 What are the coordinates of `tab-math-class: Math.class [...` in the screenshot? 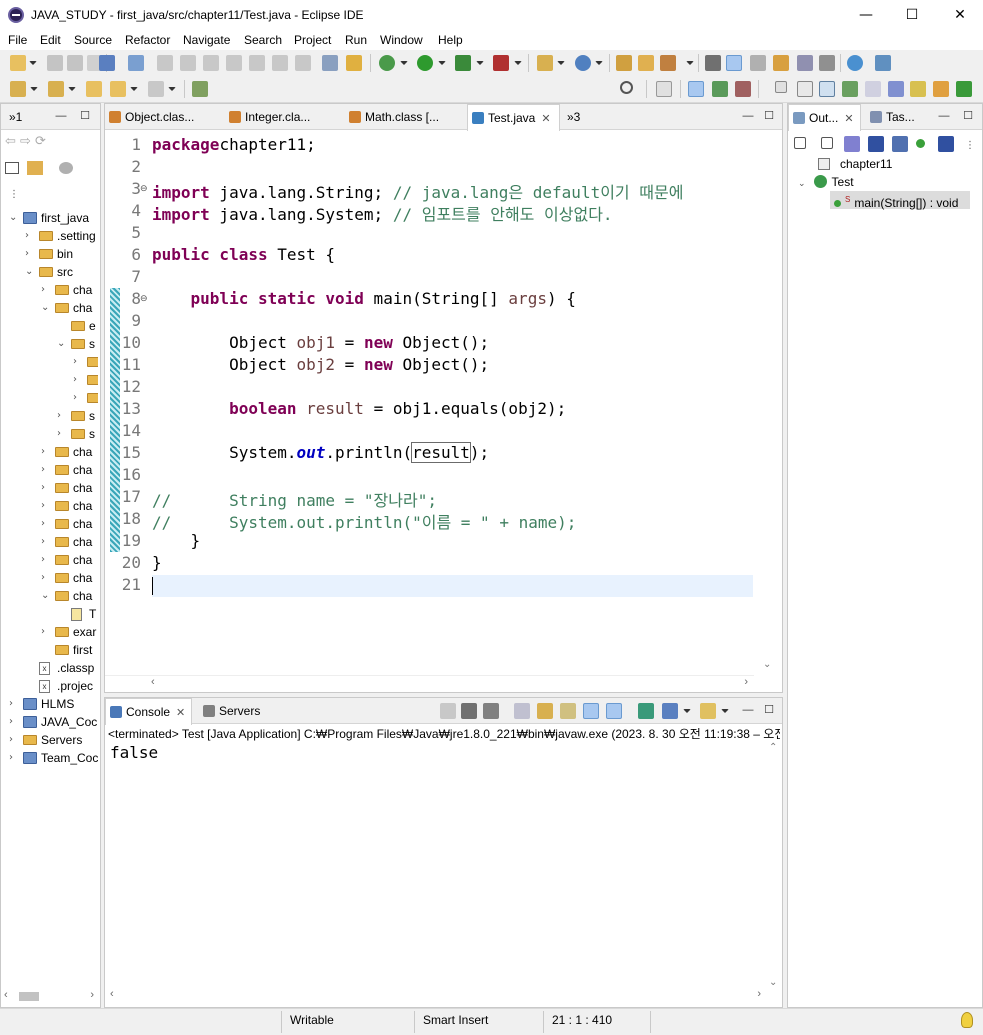 It's located at (394, 117).